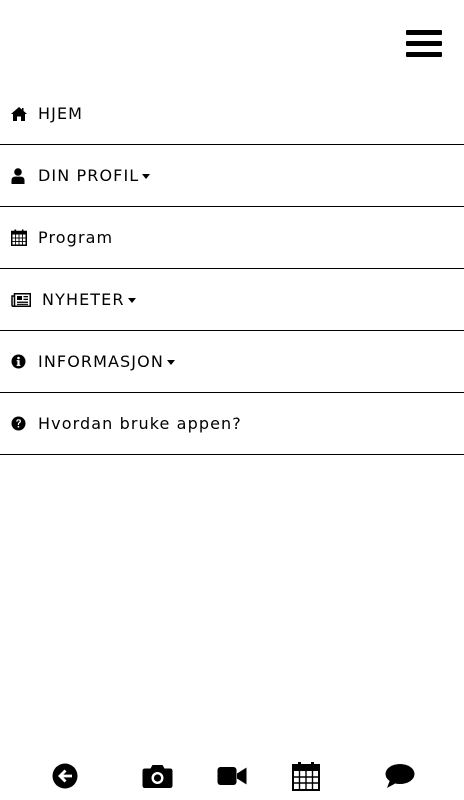  What do you see at coordinates (21, 300) in the screenshot?
I see `newspaper-icon` at bounding box center [21, 300].